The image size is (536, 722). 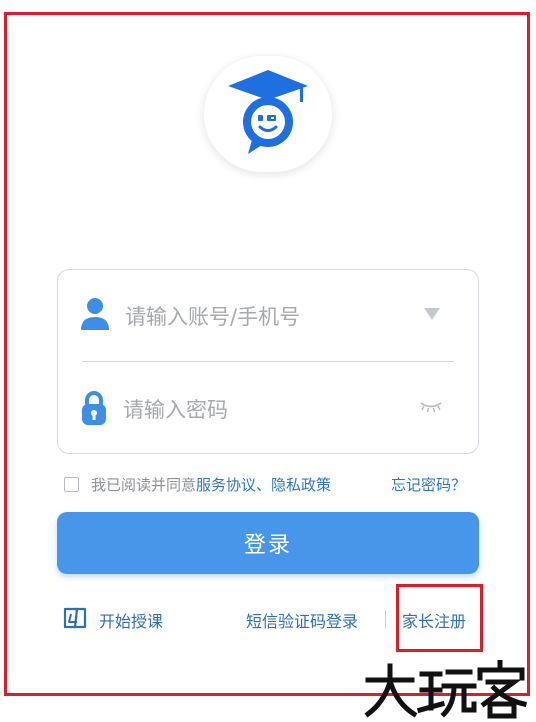 I want to click on agreement-text: 我已阅读并同意服务协议、隐私政策, so click(x=211, y=484).